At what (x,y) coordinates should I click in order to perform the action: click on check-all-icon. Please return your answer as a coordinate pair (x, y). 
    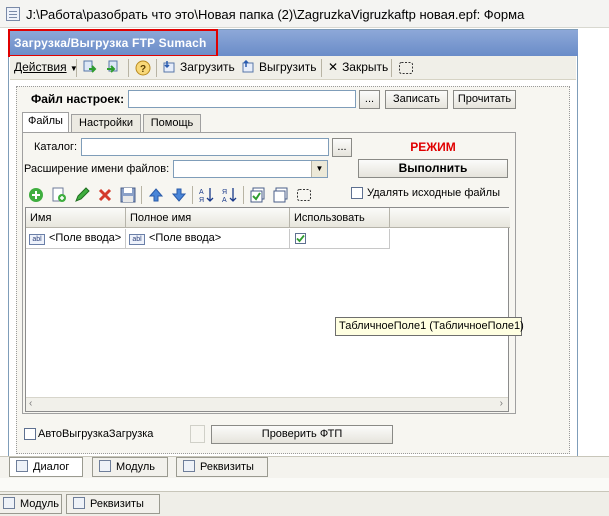
    Looking at the image, I should click on (258, 195).